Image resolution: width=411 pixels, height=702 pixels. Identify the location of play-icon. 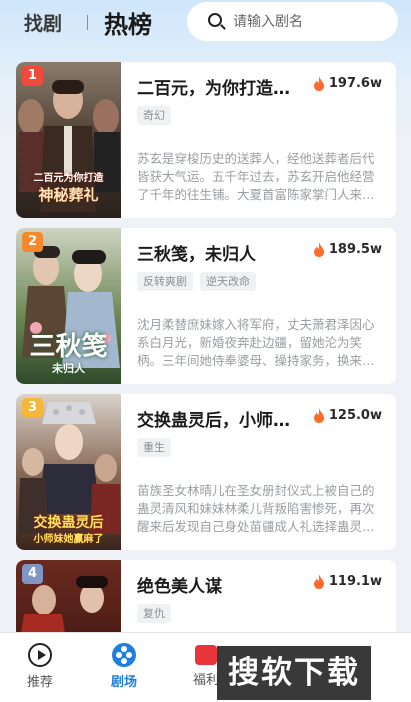
(40, 655).